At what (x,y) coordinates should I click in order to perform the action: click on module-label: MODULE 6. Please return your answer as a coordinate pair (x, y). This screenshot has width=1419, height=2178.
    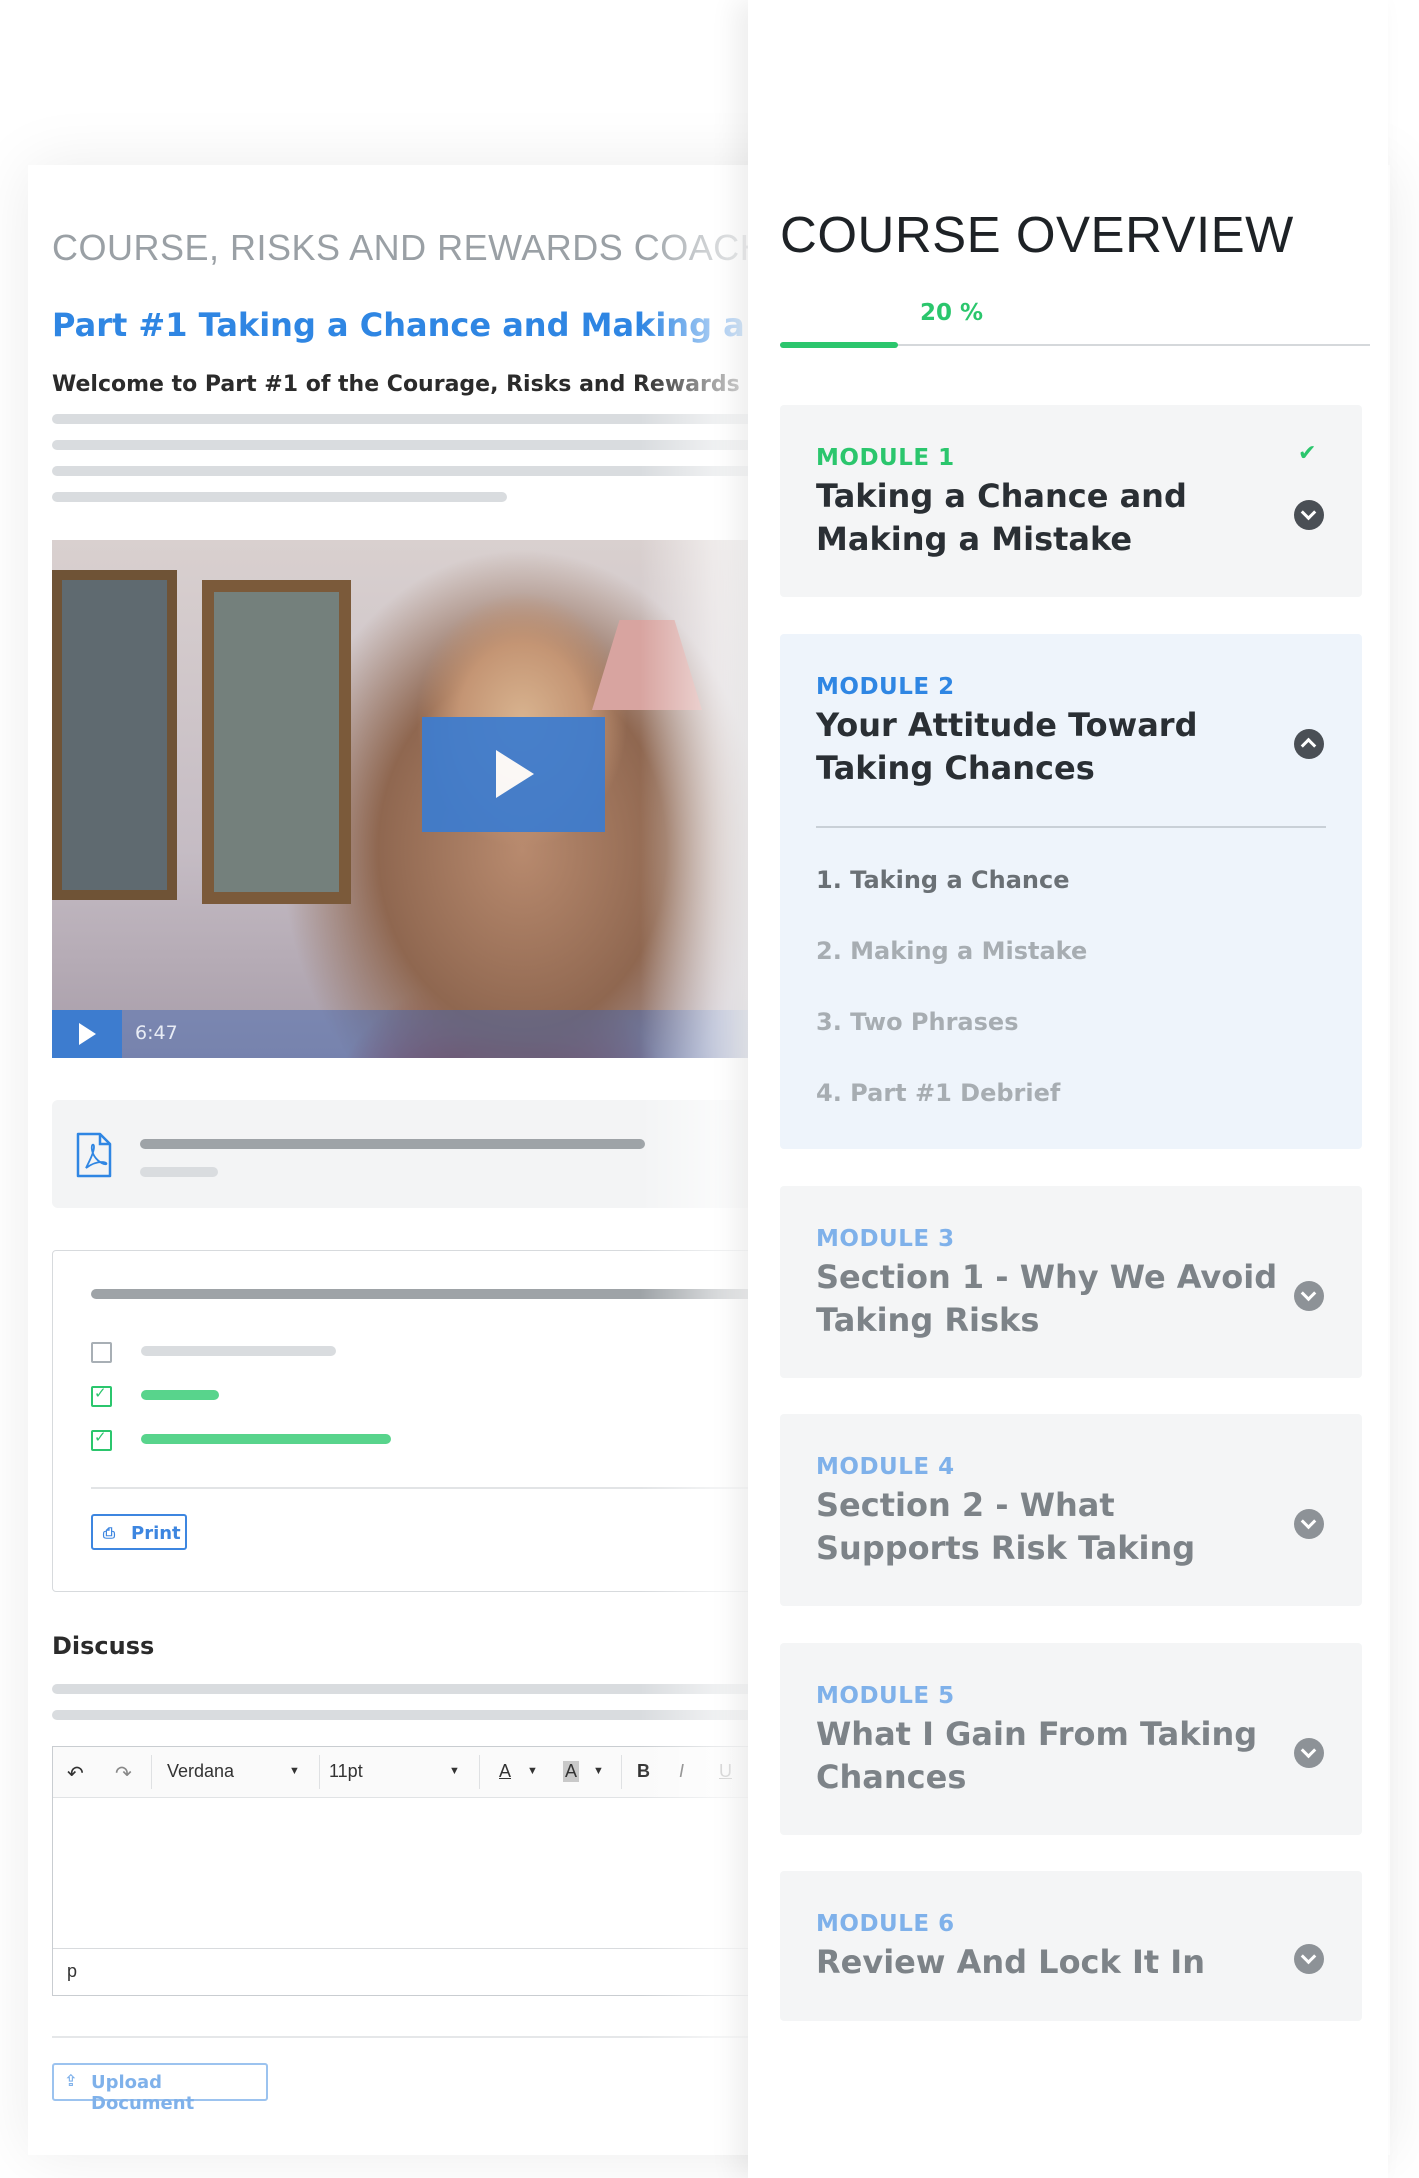
    Looking at the image, I should click on (885, 1924).